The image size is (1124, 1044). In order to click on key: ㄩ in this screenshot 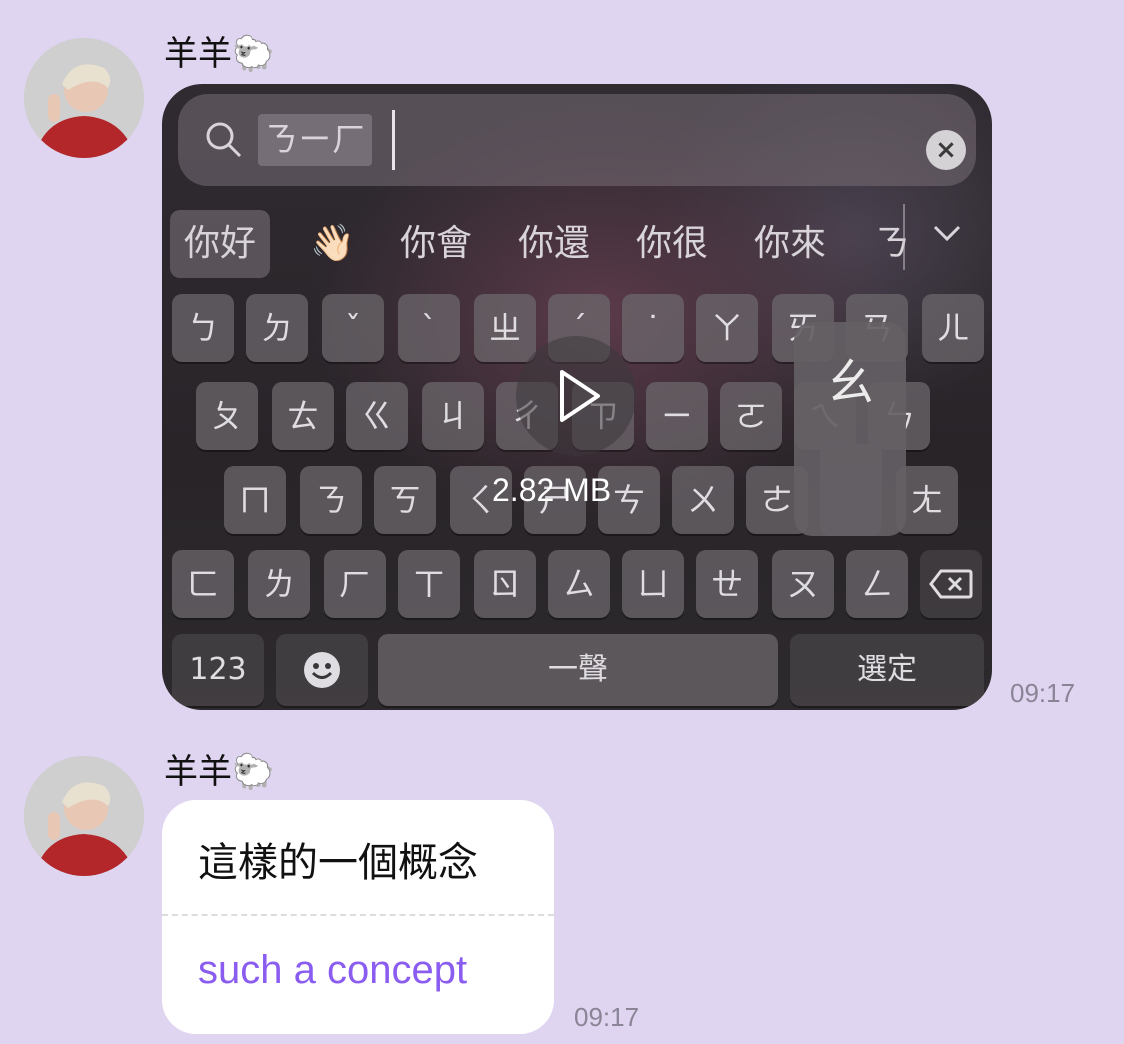, I will do `click(653, 584)`.